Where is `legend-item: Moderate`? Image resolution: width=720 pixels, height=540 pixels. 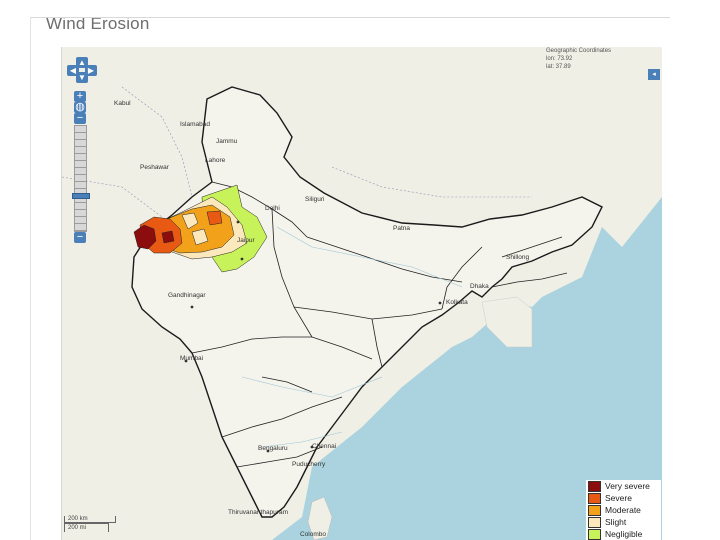 legend-item: Moderate is located at coordinates (623, 510).